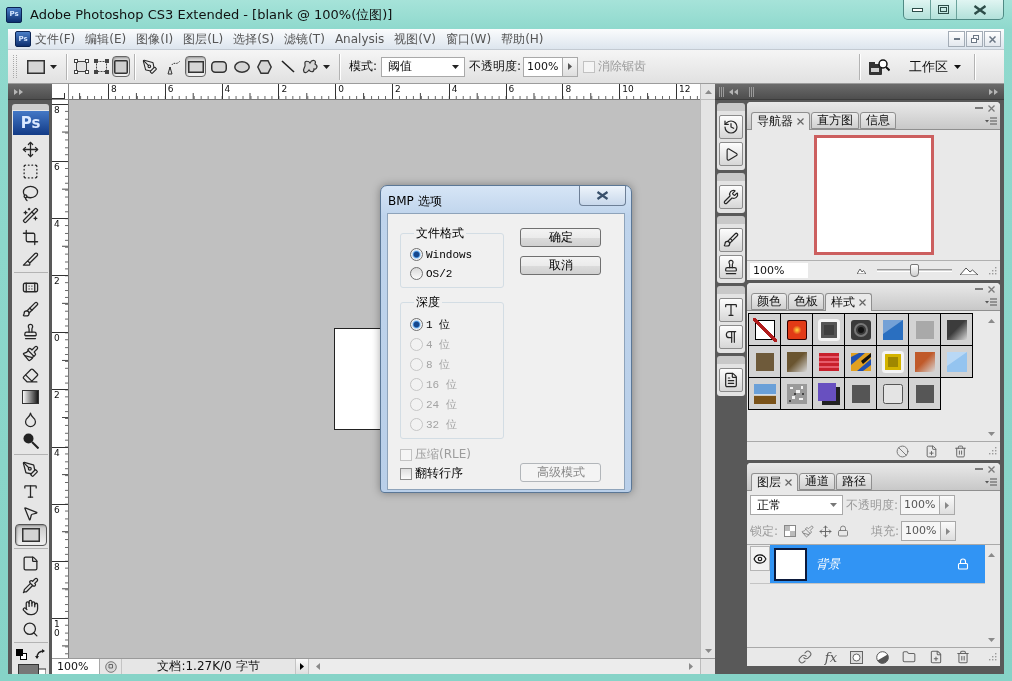  I want to click on mode-dropdown: 阈值, so click(423, 66).